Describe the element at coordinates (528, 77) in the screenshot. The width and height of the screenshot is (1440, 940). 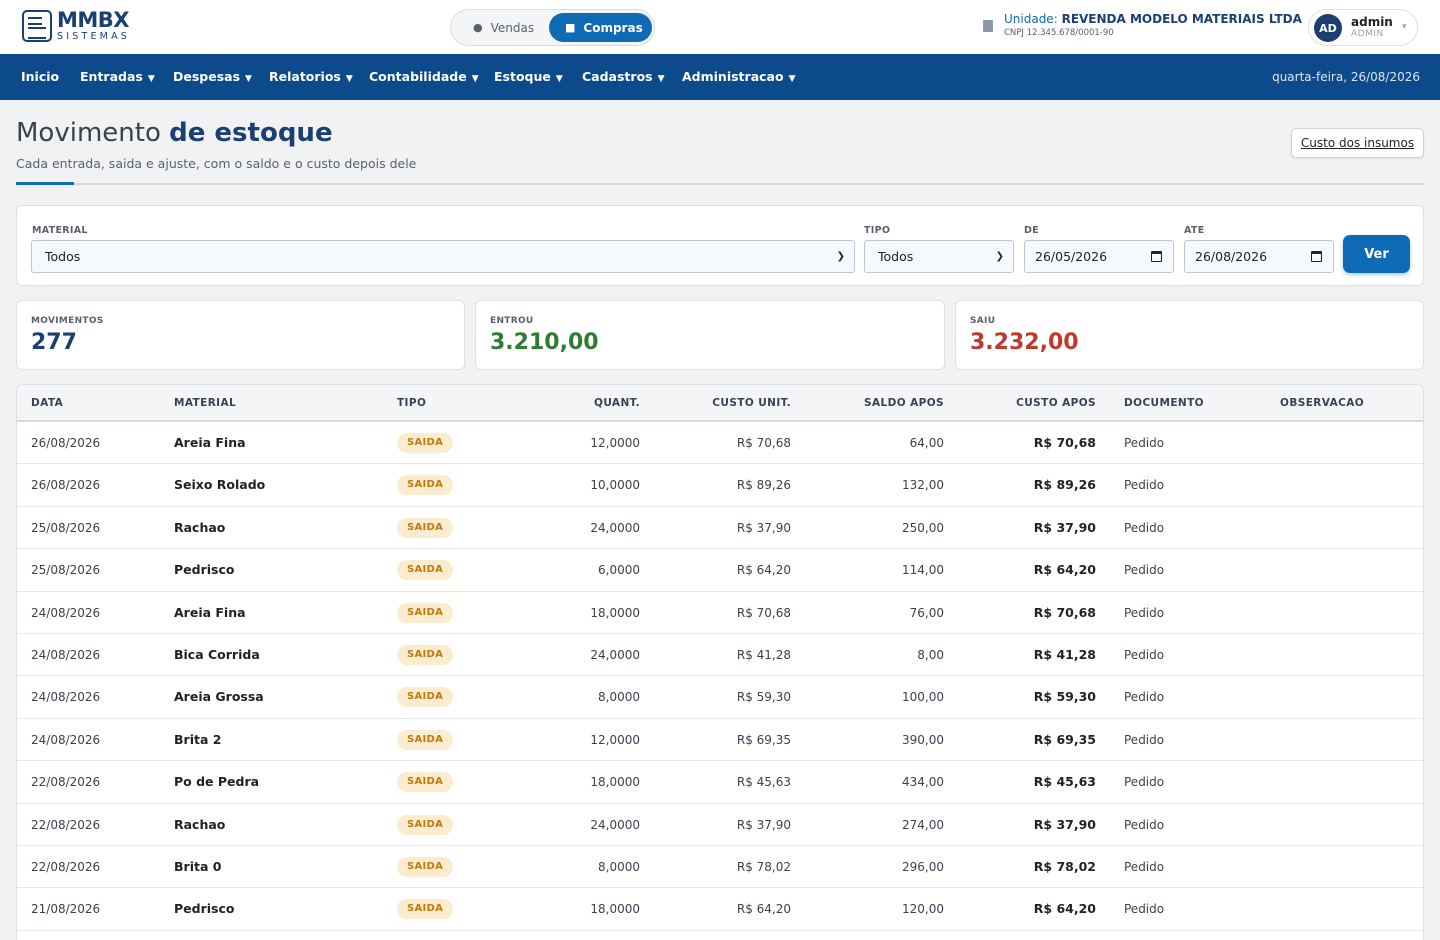
I see `nav-estoque: Estoque ▼` at that location.